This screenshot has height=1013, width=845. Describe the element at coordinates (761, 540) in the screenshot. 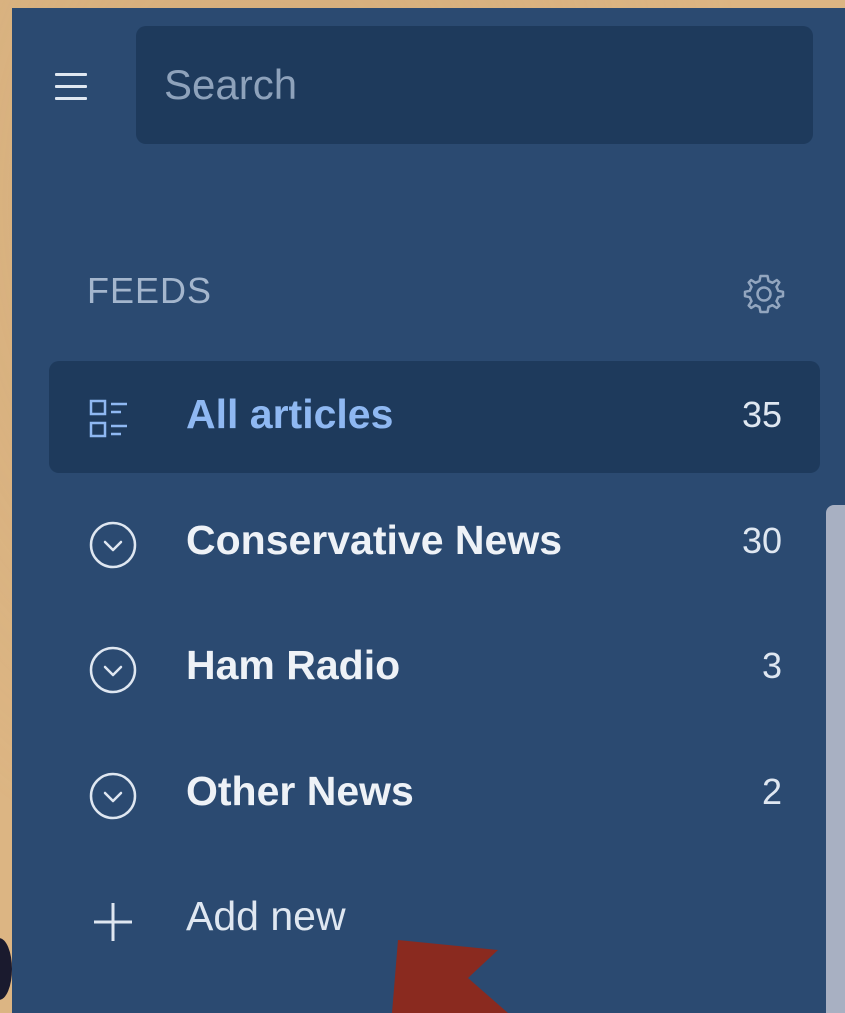

I see `feed-count-badge: 30` at that location.